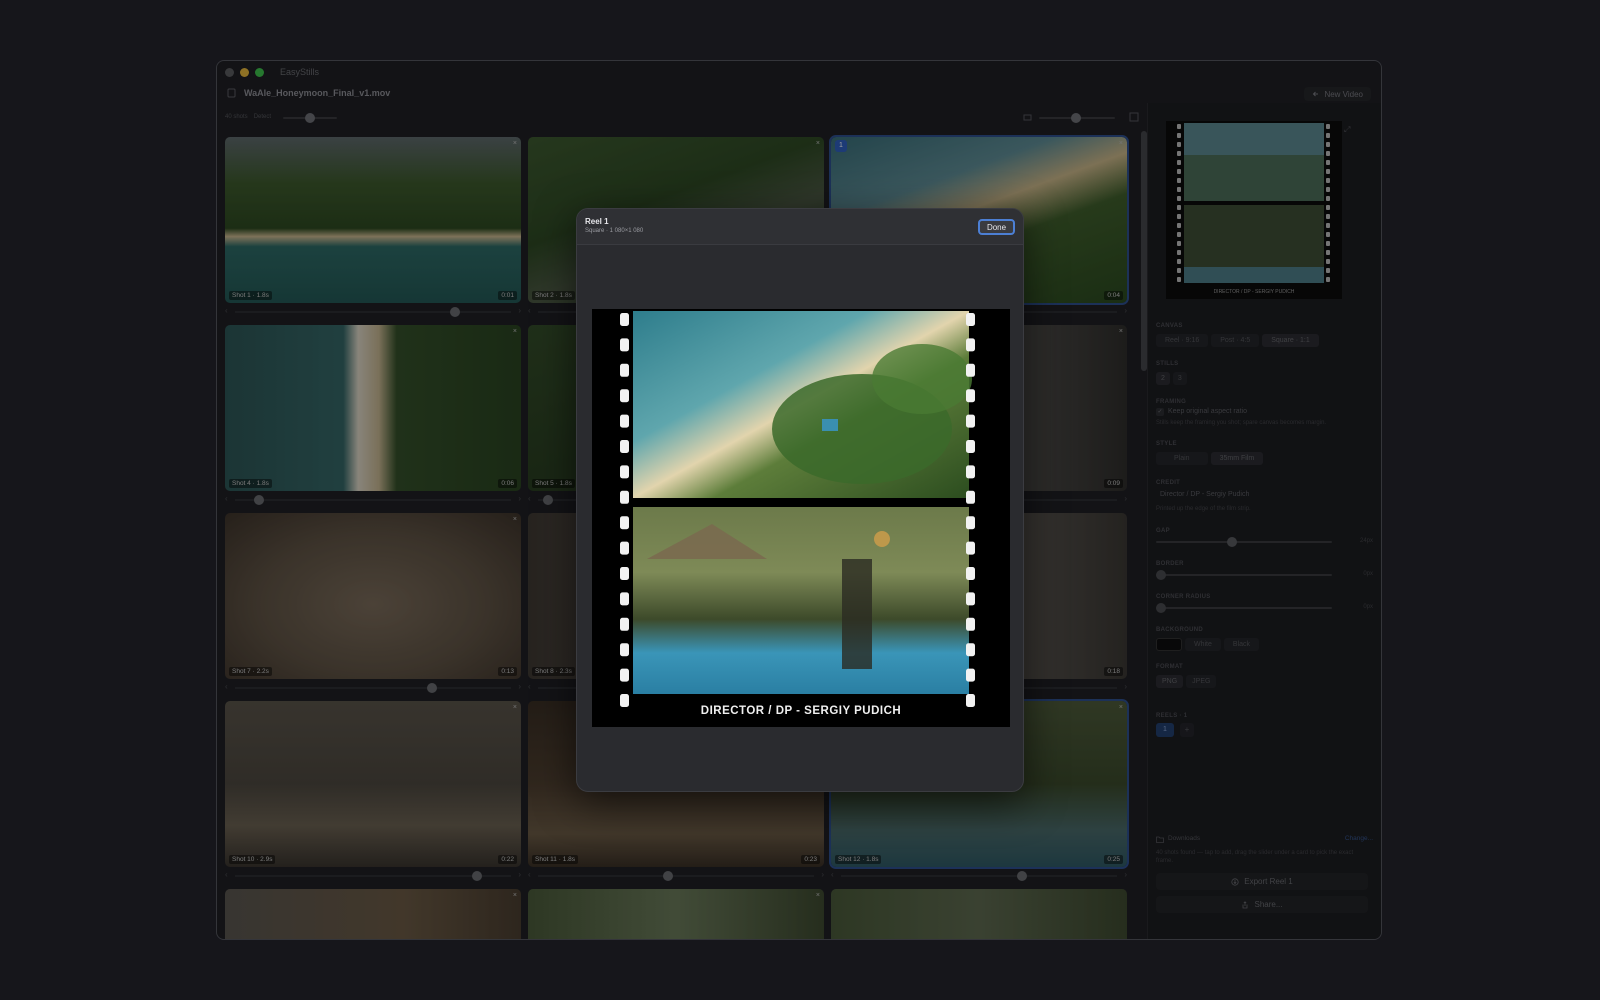 Image resolution: width=1600 pixels, height=1000 pixels. I want to click on film-strip-art, so click(801, 518).